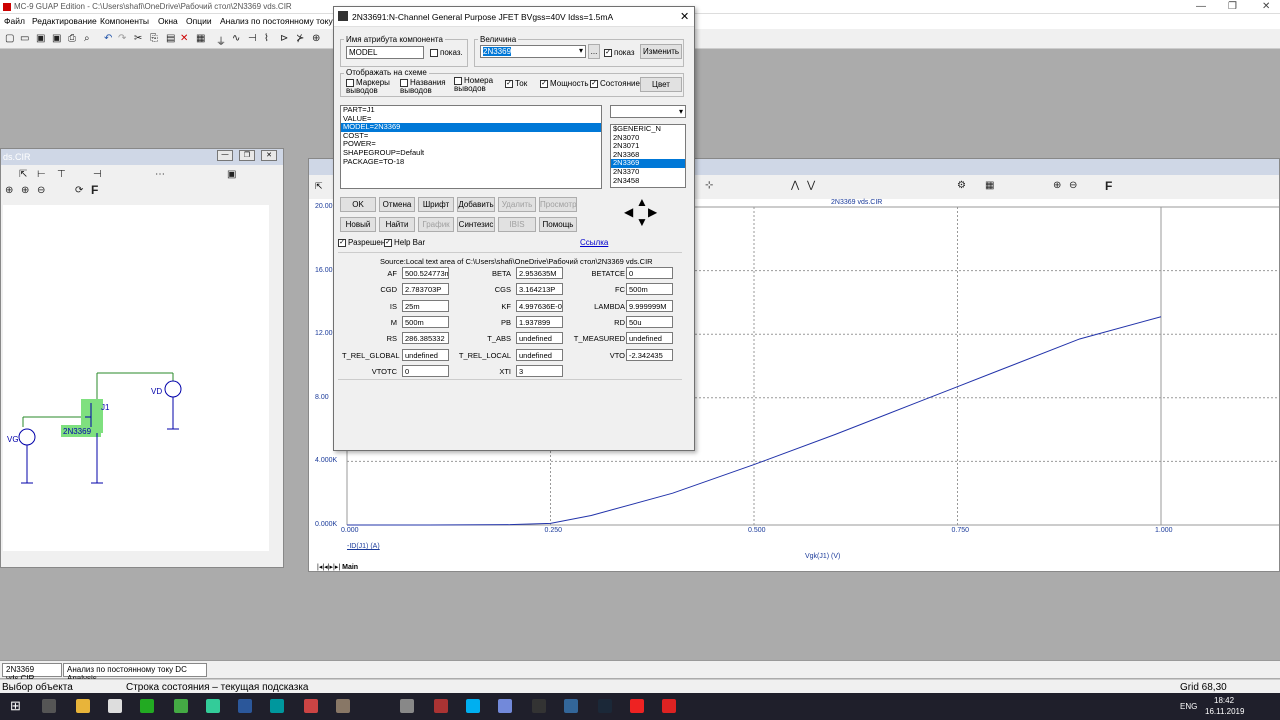 The width and height of the screenshot is (1280, 720). Describe the element at coordinates (517, 224) in the screenshot. I see `ibis-button: IBIS` at that location.